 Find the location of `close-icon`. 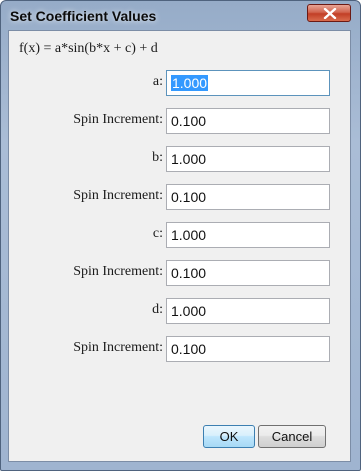

close-icon is located at coordinates (330, 13).